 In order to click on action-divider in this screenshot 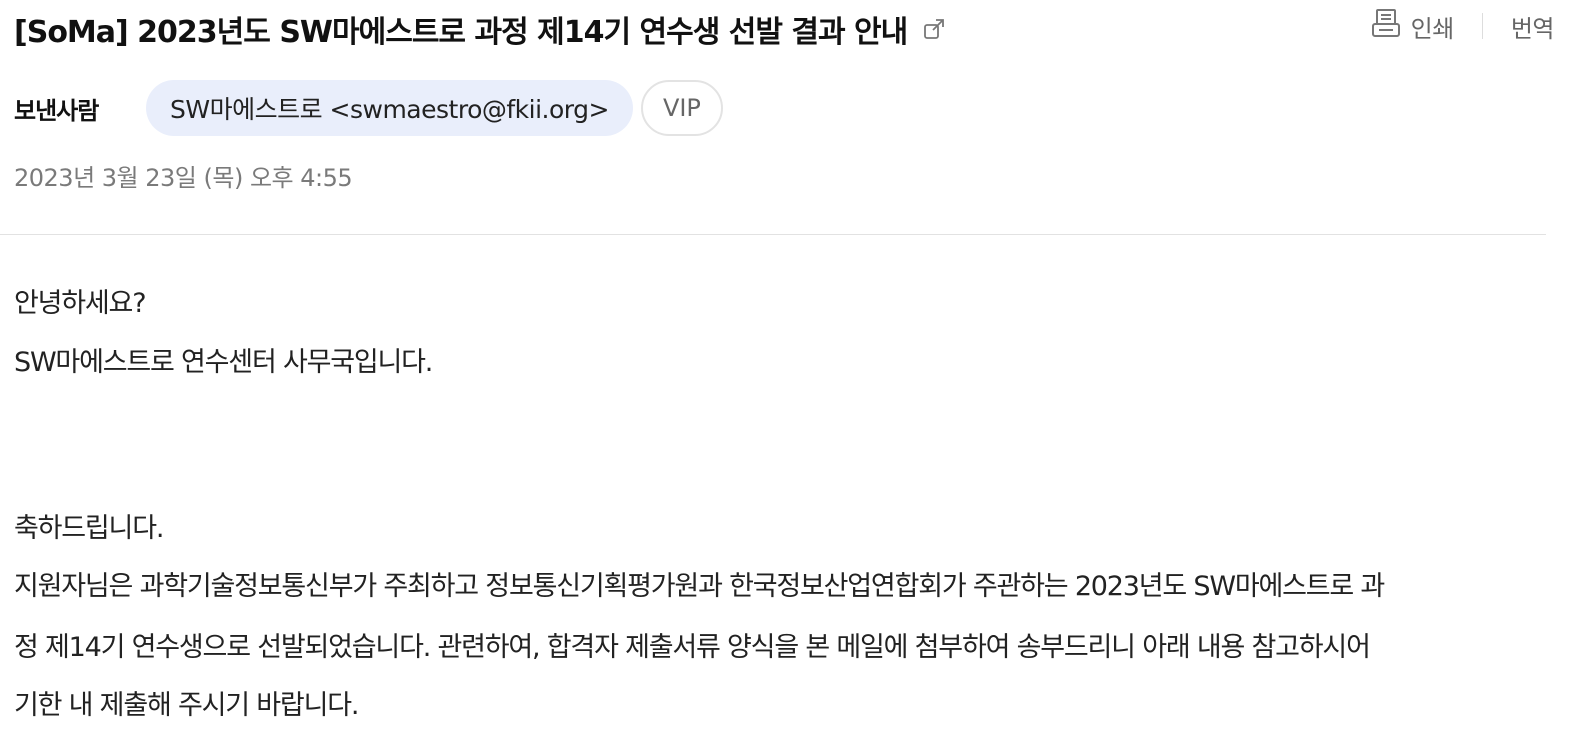, I will do `click(1482, 26)`.